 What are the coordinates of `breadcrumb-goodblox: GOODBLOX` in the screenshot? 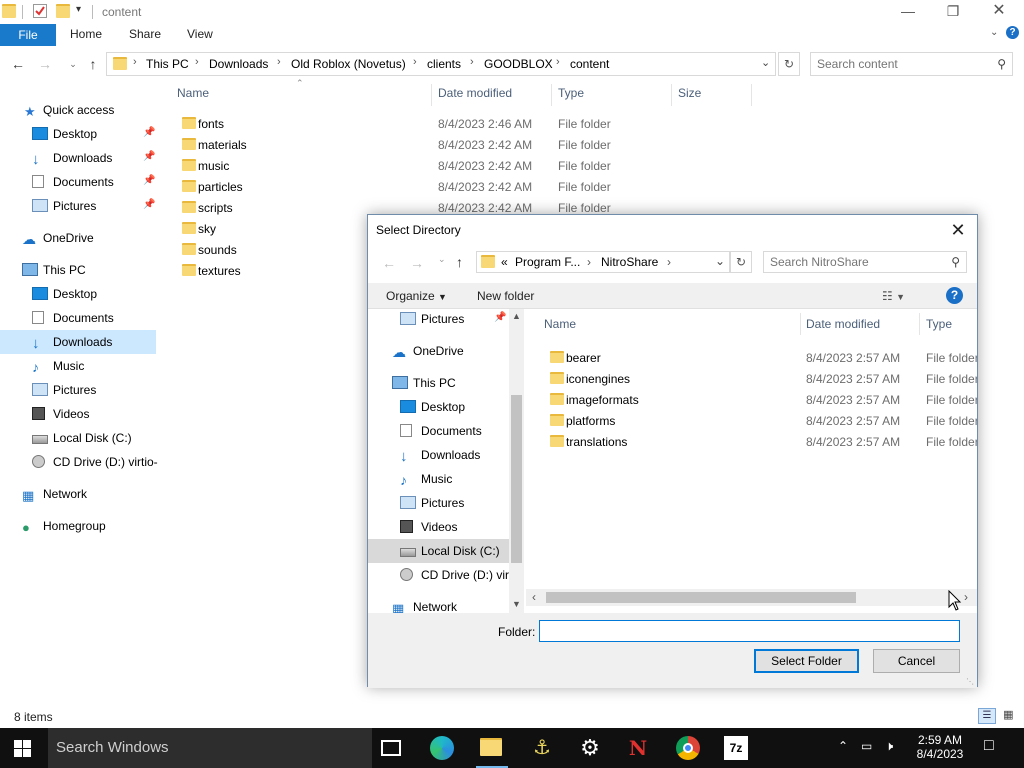 It's located at (518, 64).